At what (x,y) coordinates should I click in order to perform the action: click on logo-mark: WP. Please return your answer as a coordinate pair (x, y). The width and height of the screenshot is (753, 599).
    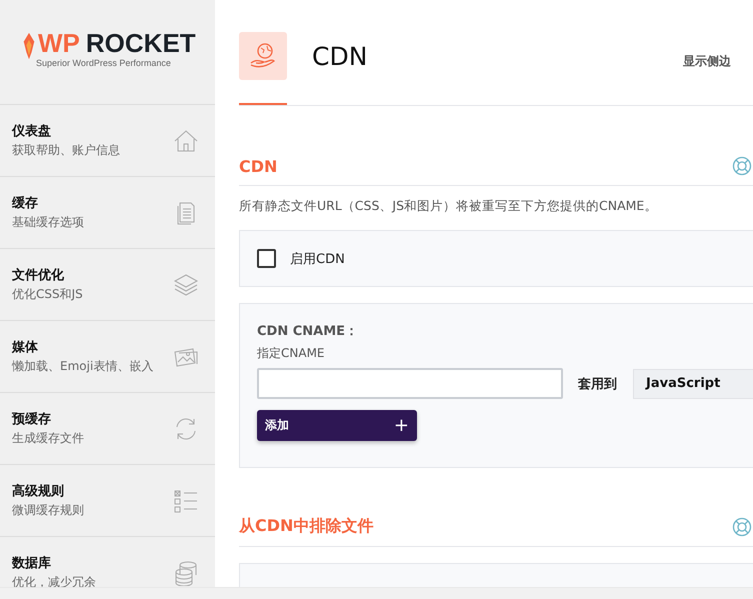
    Looking at the image, I should click on (59, 43).